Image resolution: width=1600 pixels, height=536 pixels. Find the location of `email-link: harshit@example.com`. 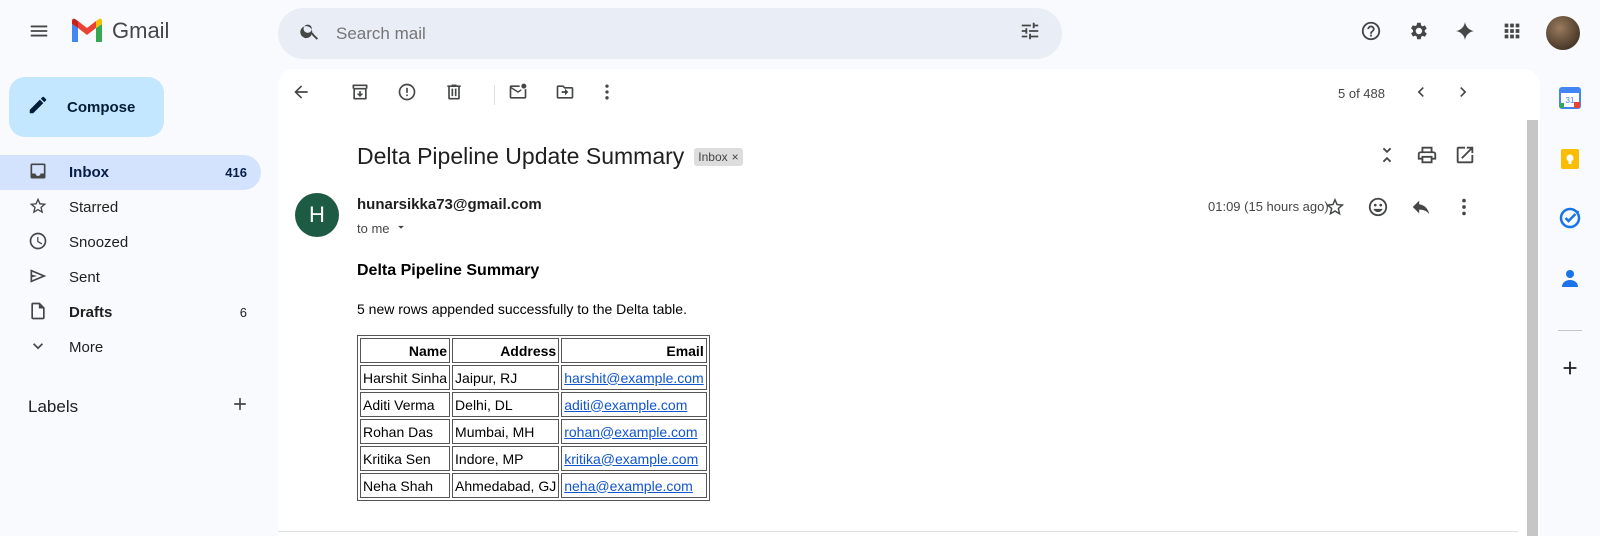

email-link: harshit@example.com is located at coordinates (634, 378).